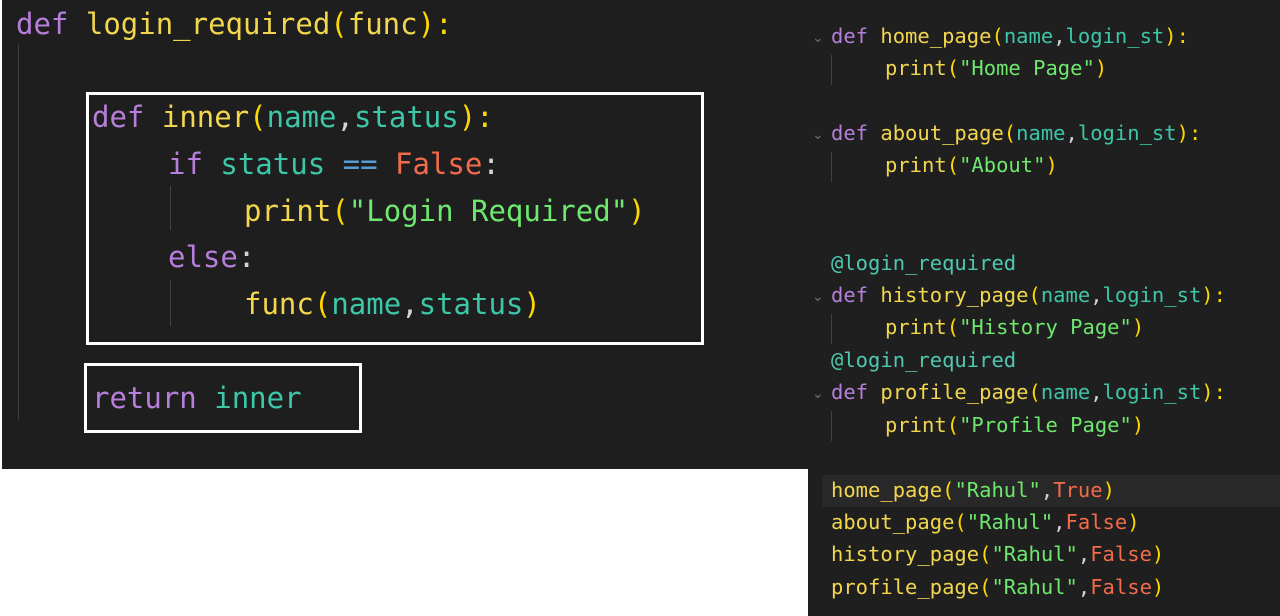  Describe the element at coordinates (293, 117) in the screenshot. I see `code-line-def-inner: def inner(name,status):` at that location.